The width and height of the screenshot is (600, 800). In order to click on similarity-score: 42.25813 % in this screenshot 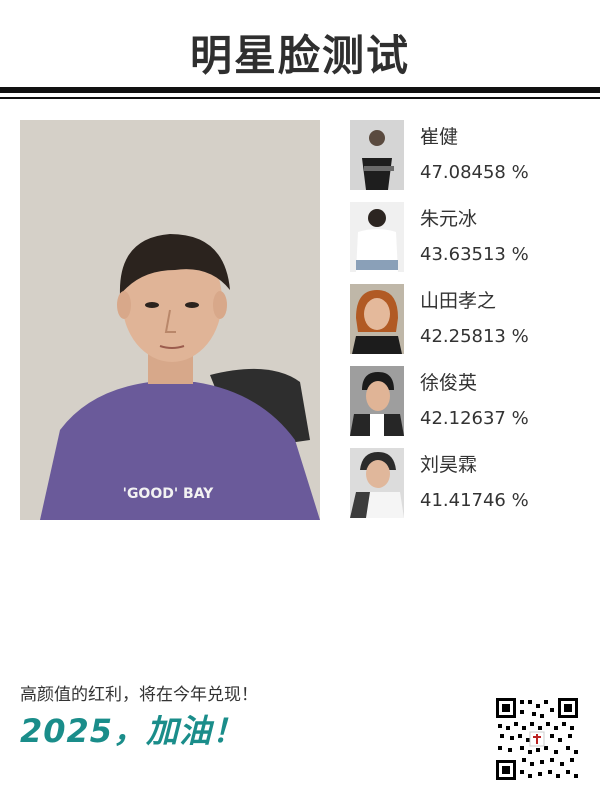, I will do `click(474, 336)`.